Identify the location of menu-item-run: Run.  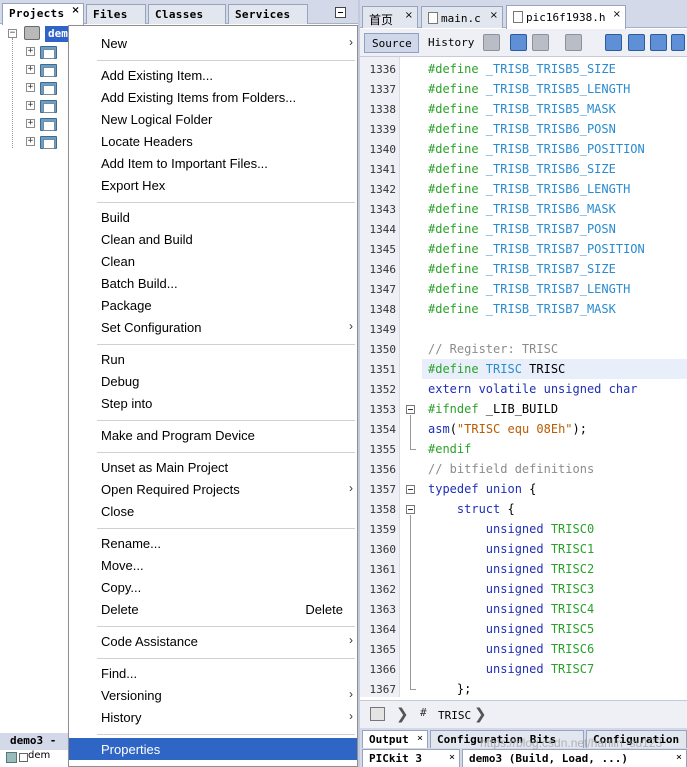
(213, 359).